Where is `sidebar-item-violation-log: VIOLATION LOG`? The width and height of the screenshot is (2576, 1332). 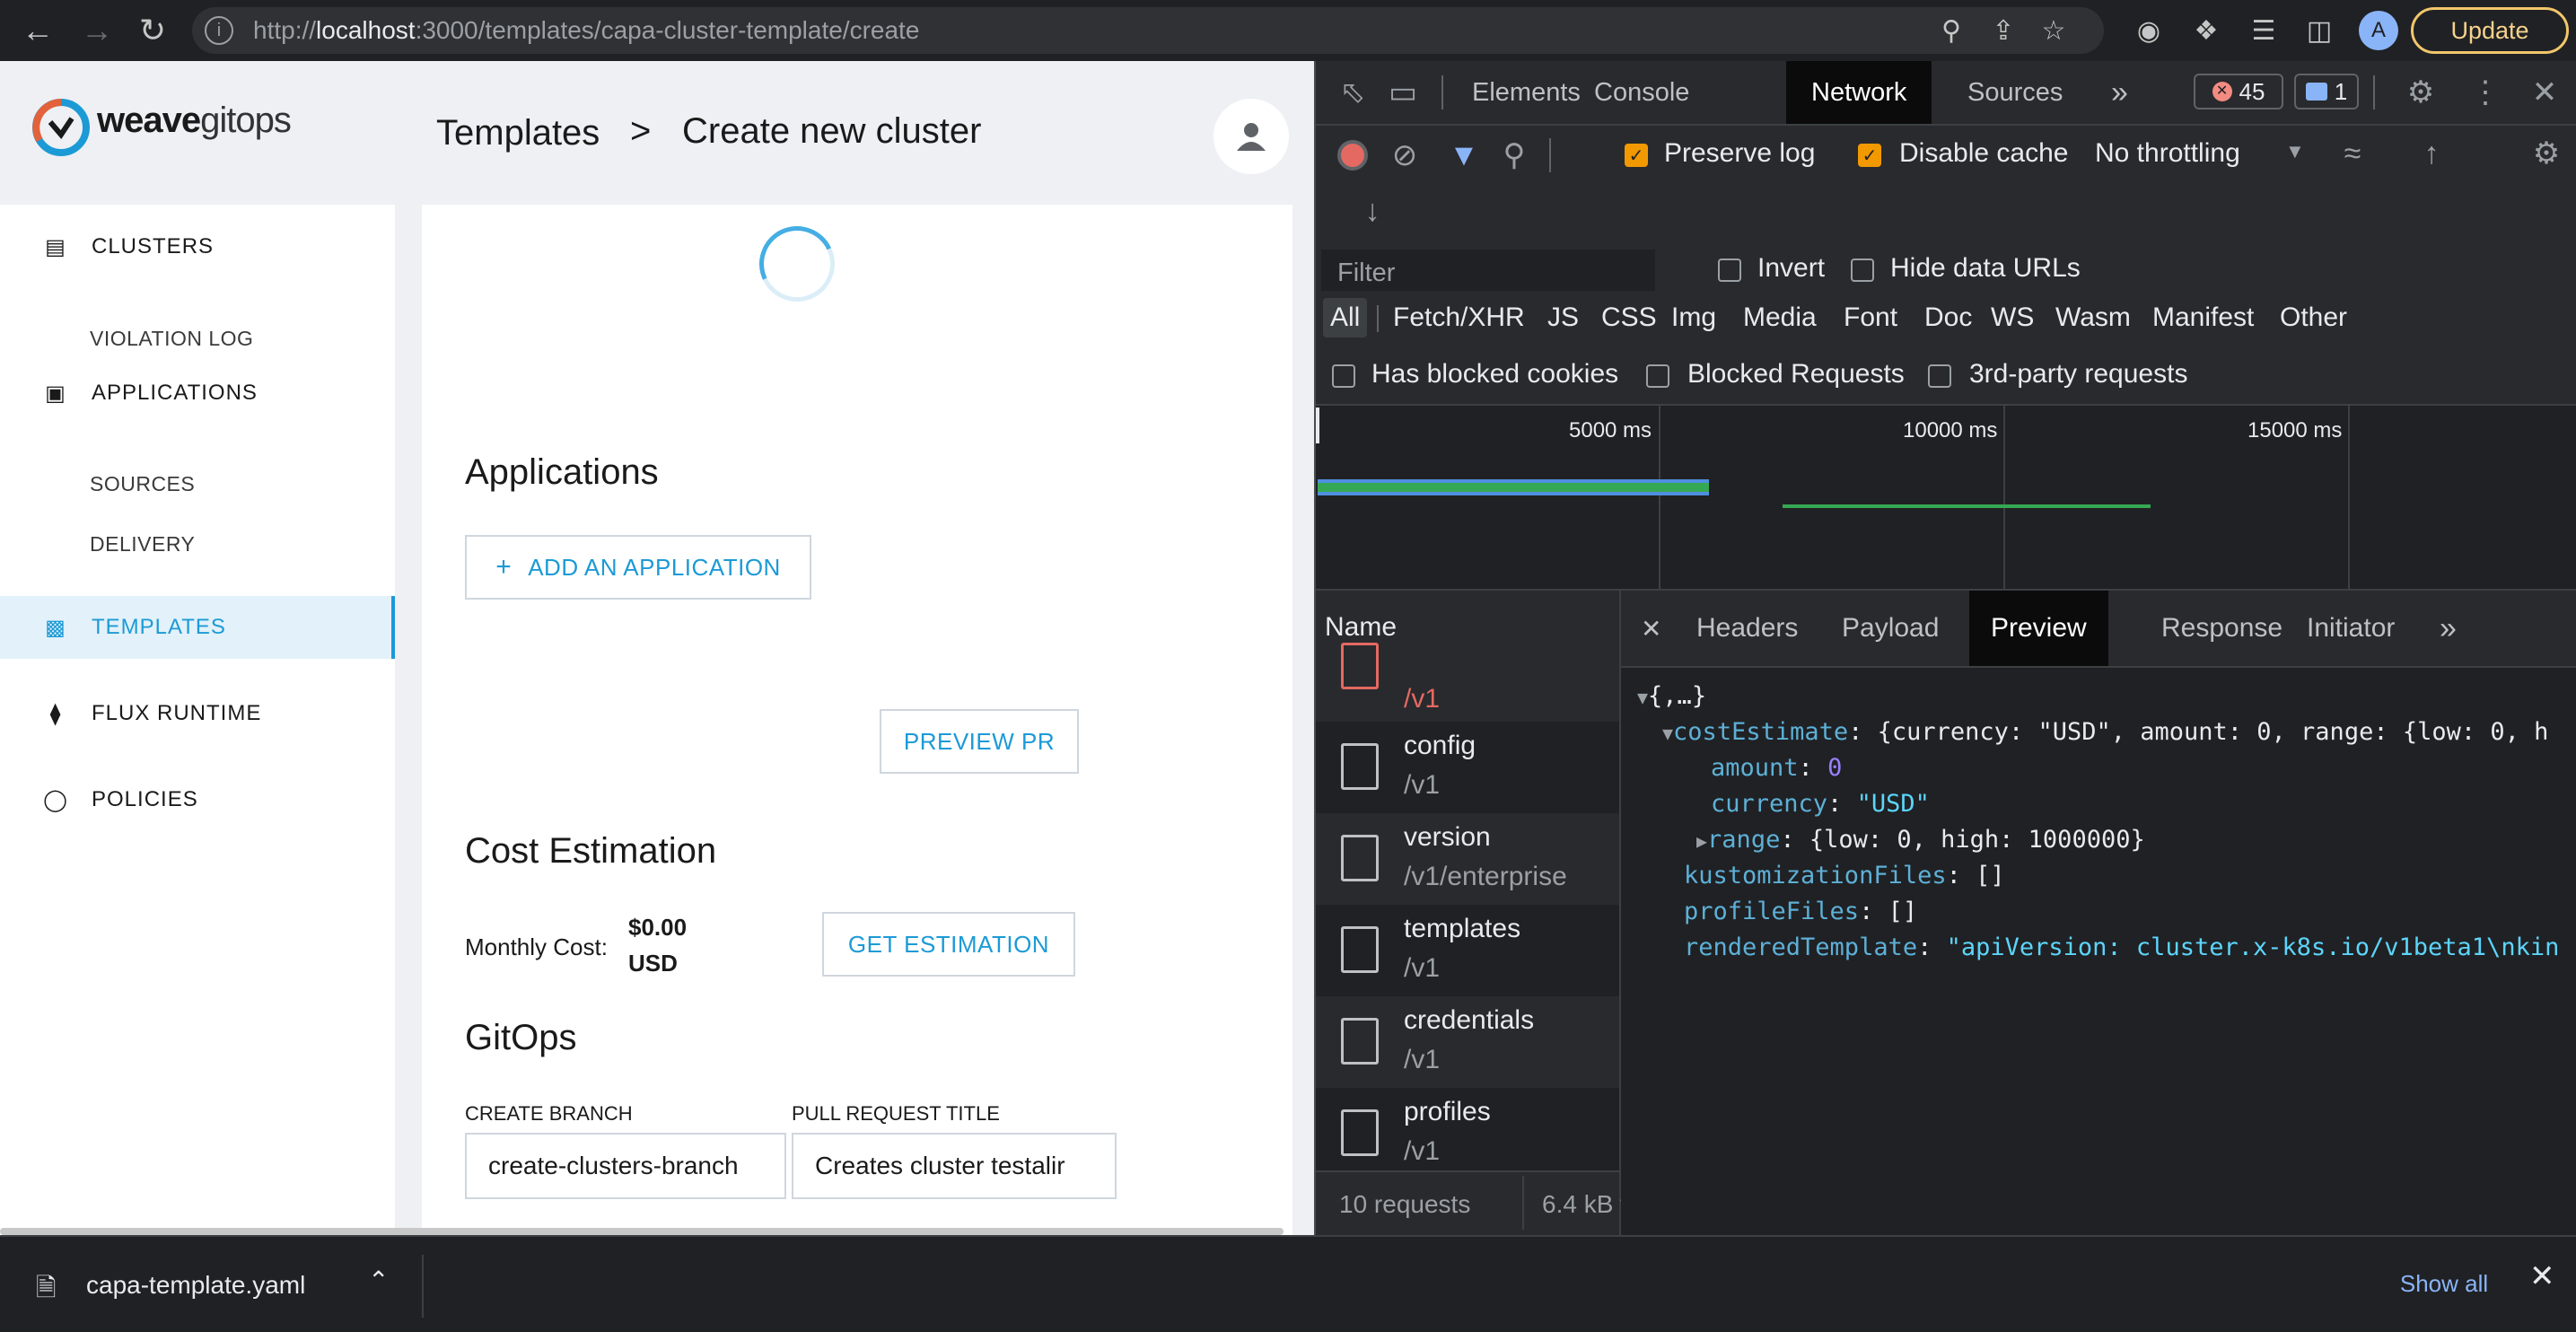
sidebar-item-violation-log: VIOLATION LOG is located at coordinates (171, 339).